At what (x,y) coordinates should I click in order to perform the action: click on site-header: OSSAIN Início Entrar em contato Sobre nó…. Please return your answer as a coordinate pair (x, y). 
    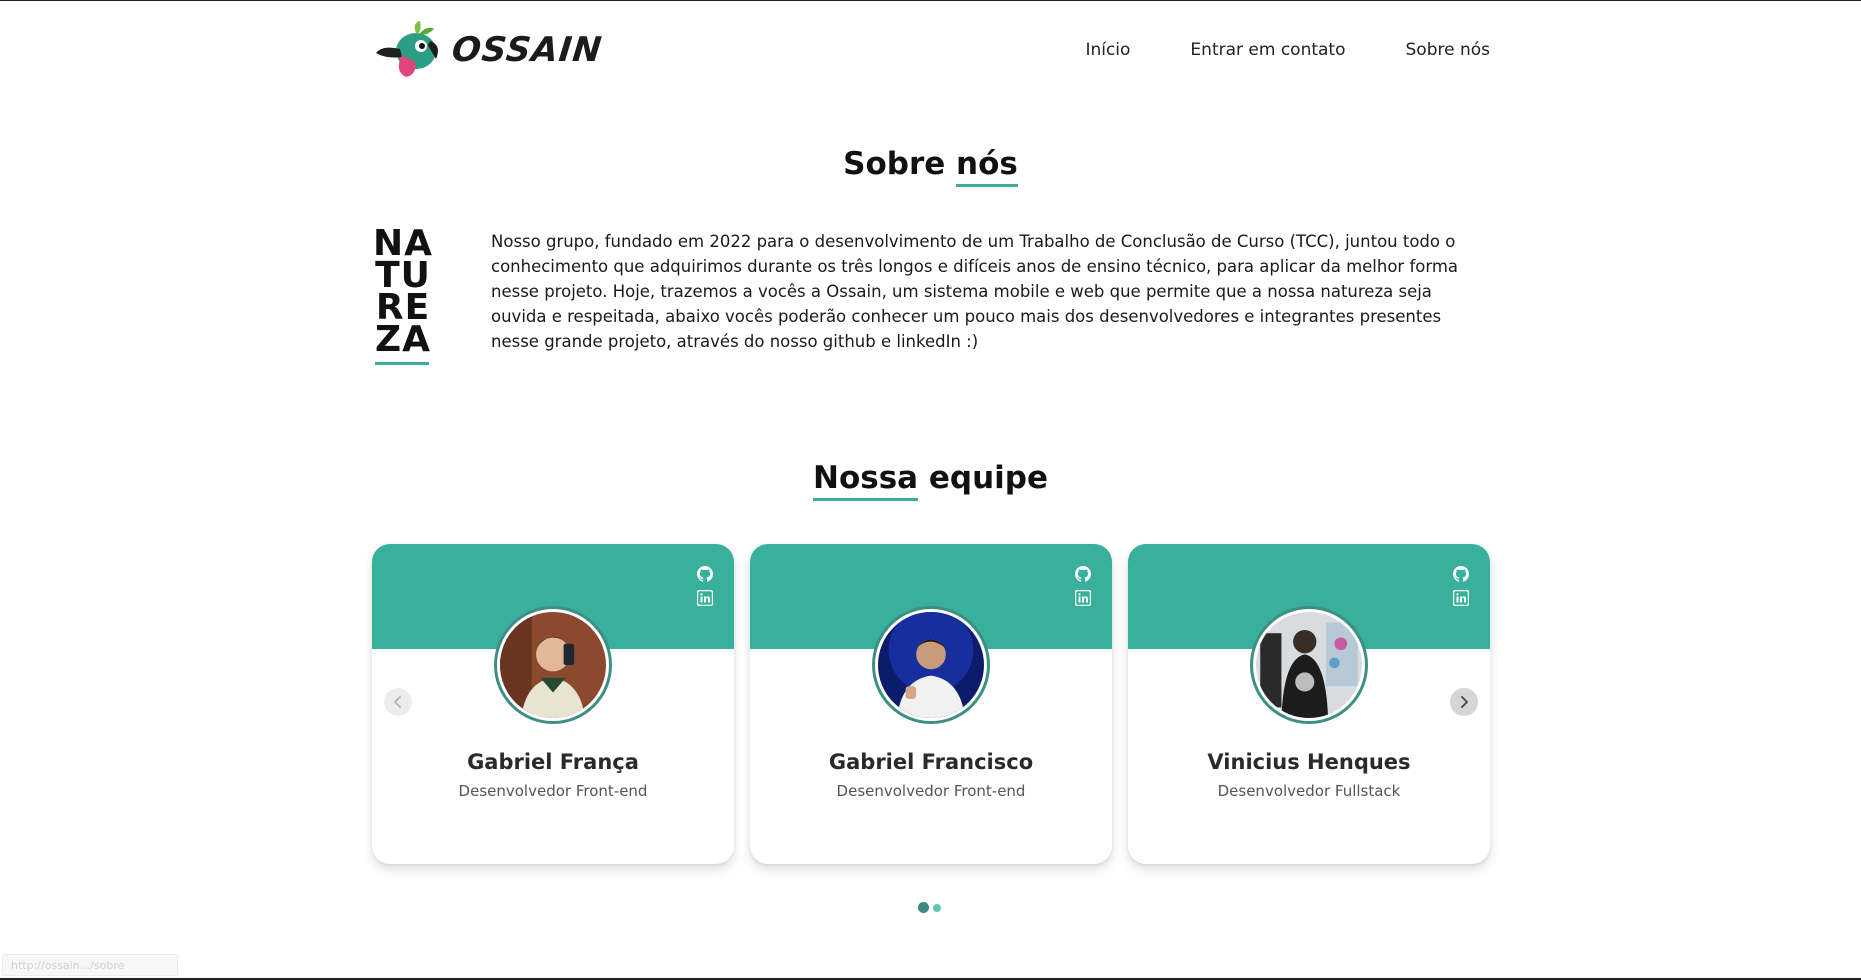
    Looking at the image, I should click on (931, 50).